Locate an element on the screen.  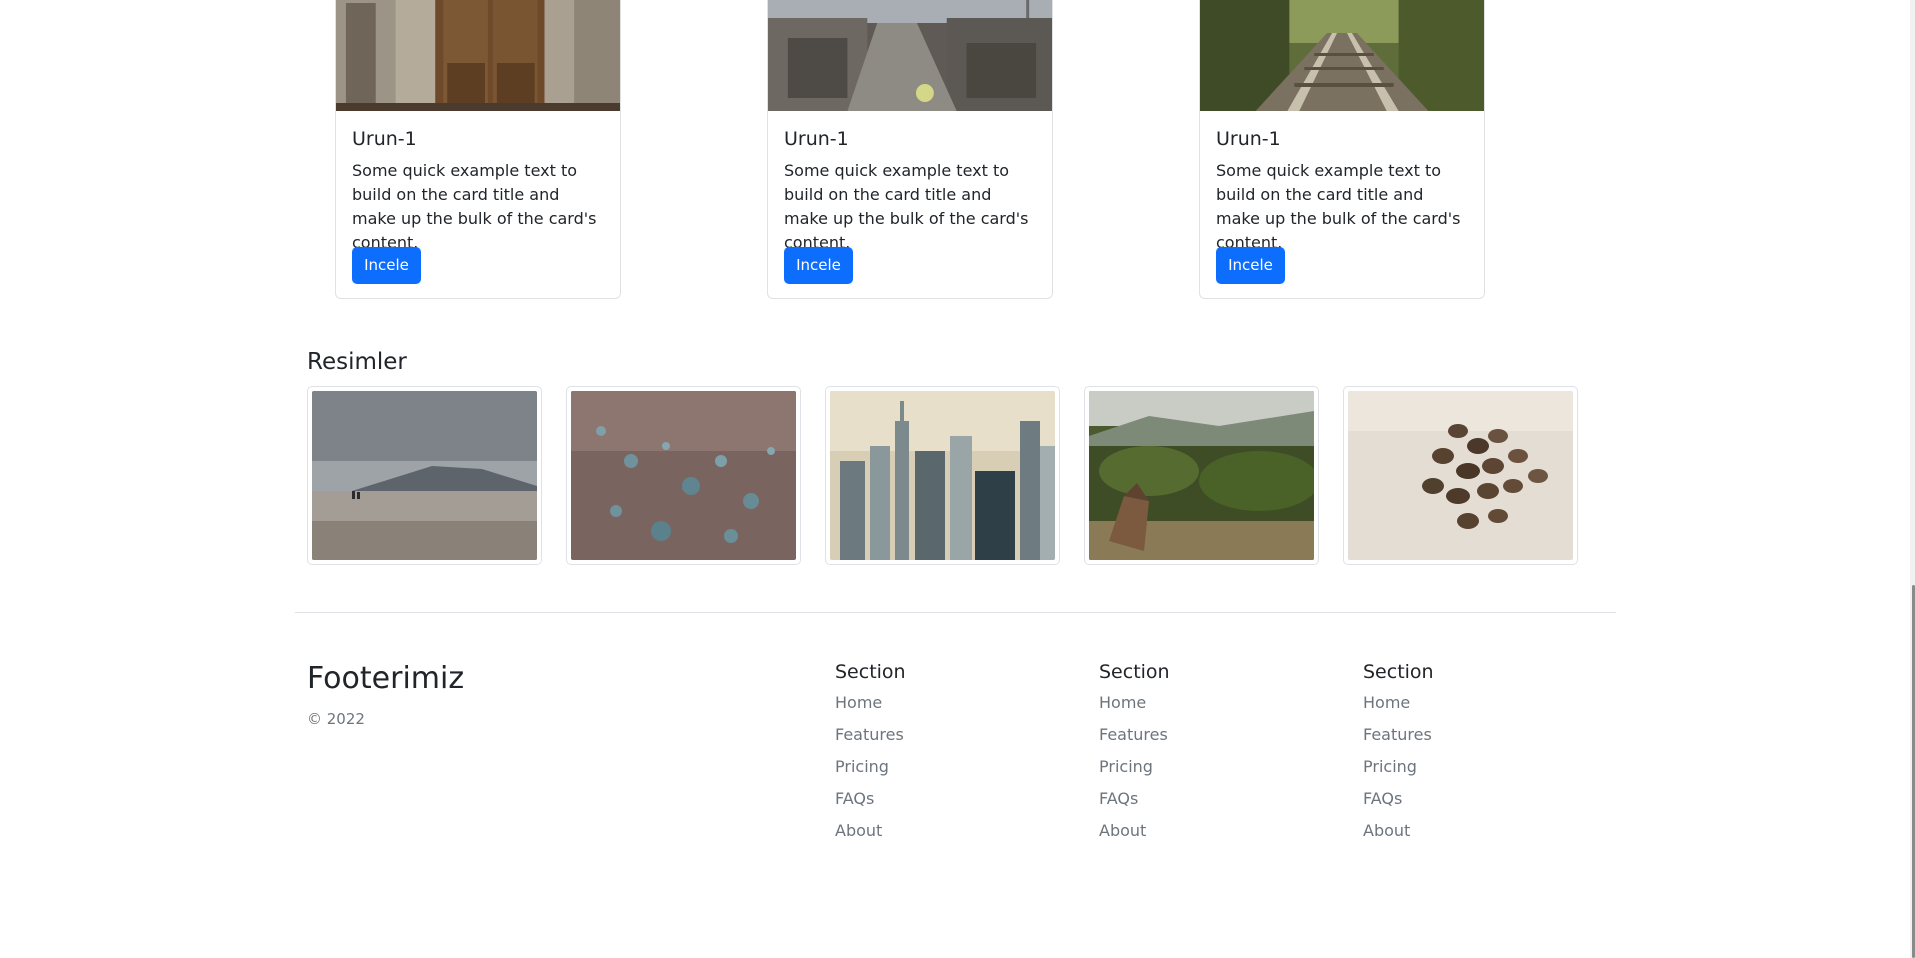
water-drops-image is located at coordinates (683, 475).